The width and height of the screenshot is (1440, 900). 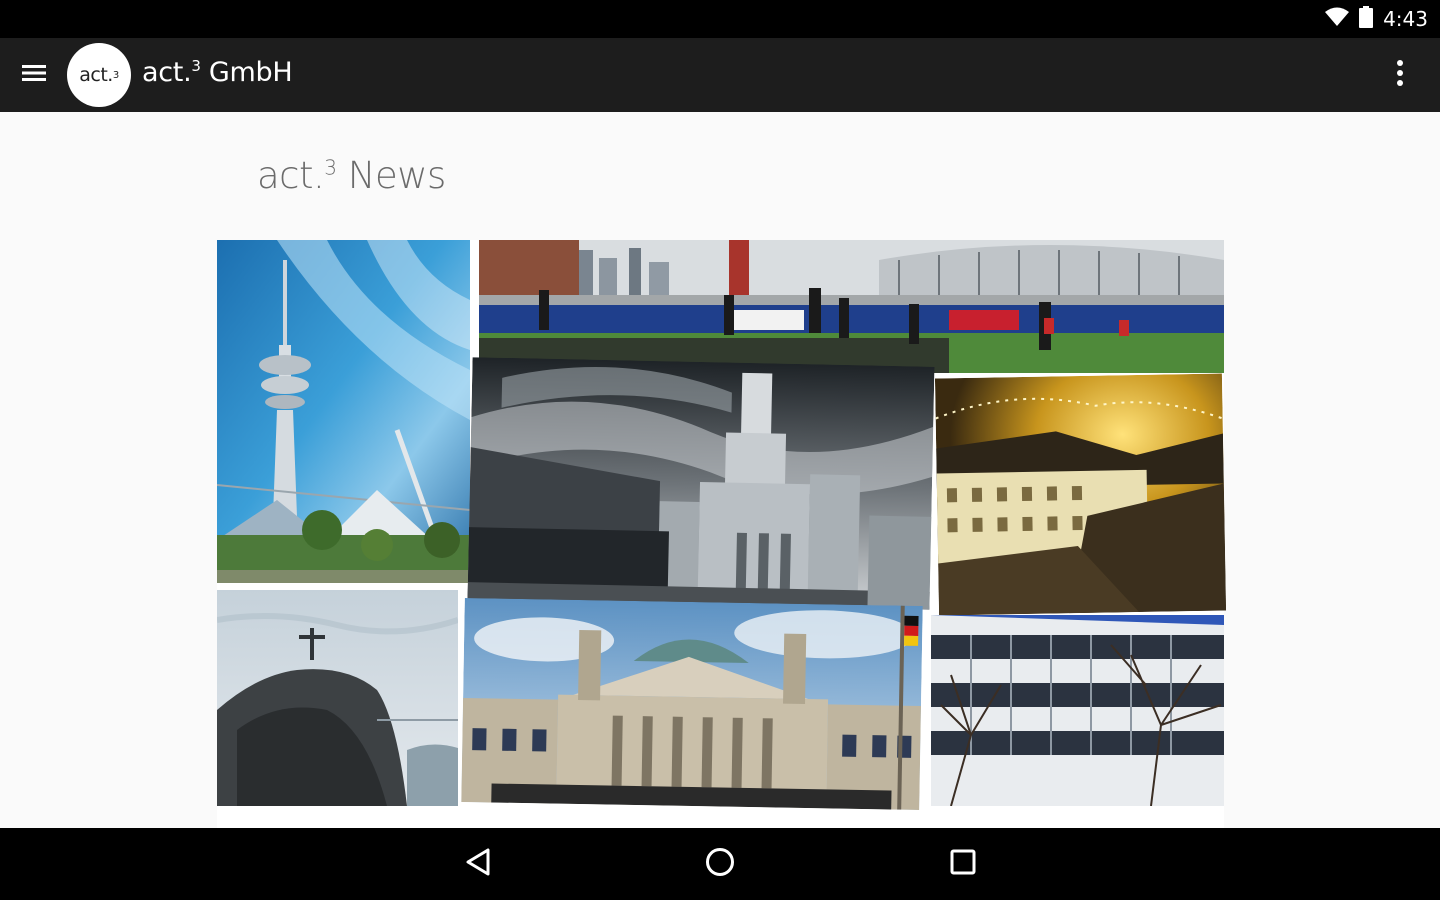 I want to click on app-title-suffix: GmbH, so click(x=246, y=72).